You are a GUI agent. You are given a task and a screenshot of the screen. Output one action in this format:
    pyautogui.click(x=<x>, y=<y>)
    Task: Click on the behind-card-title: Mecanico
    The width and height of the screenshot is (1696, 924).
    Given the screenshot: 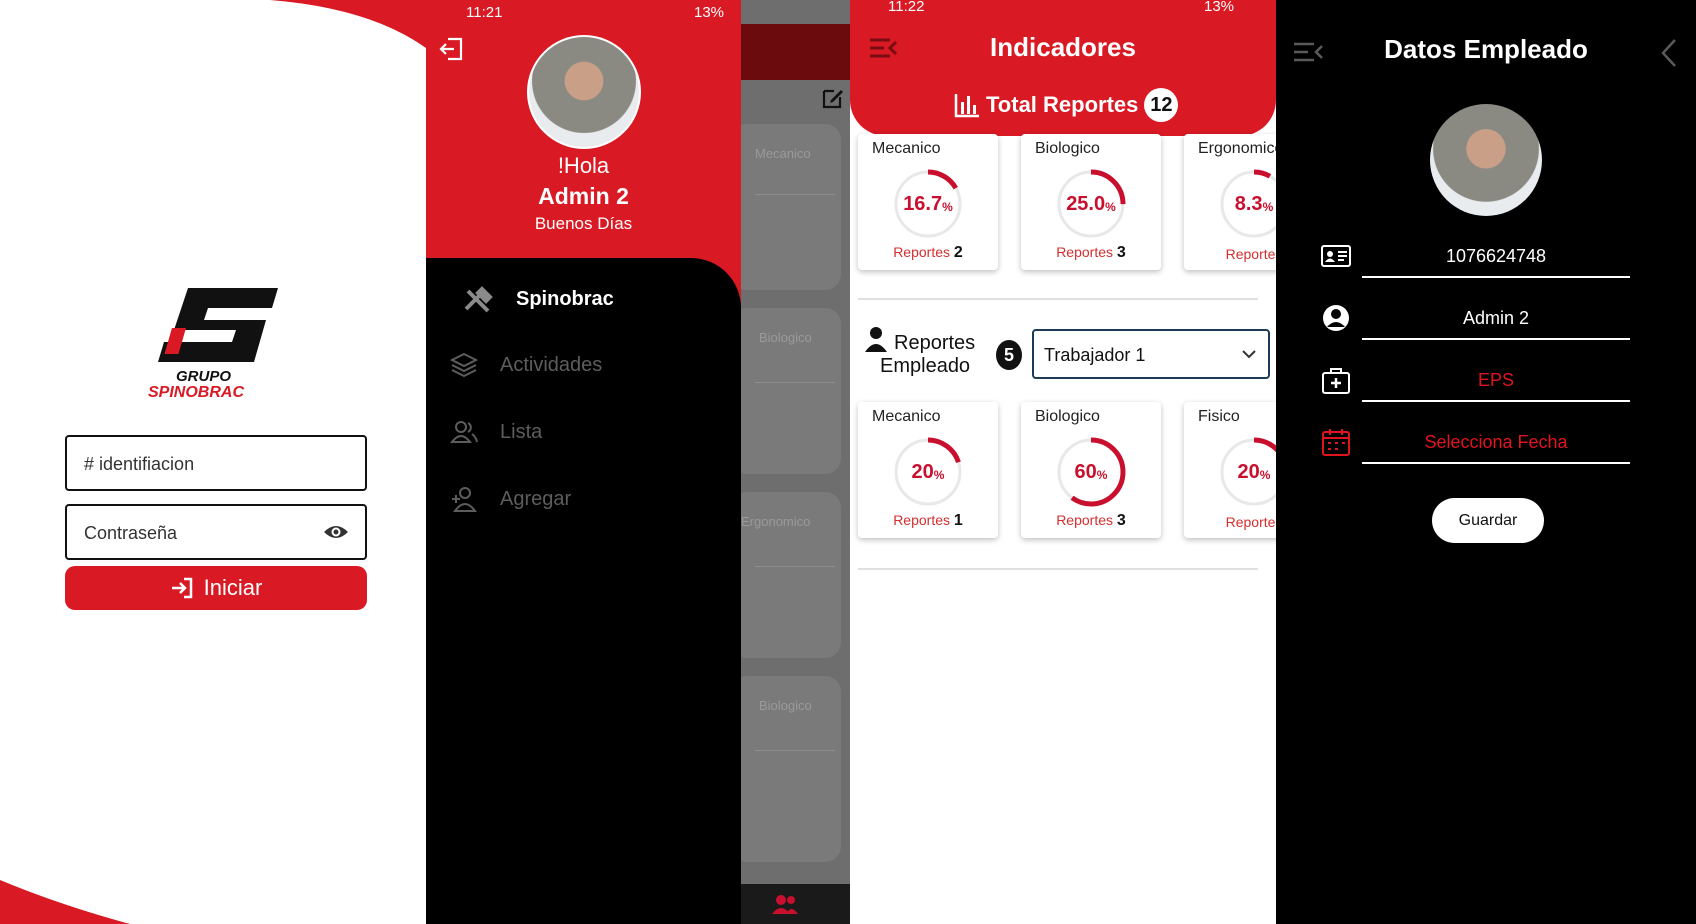 What is the action you would take?
    pyautogui.click(x=783, y=153)
    